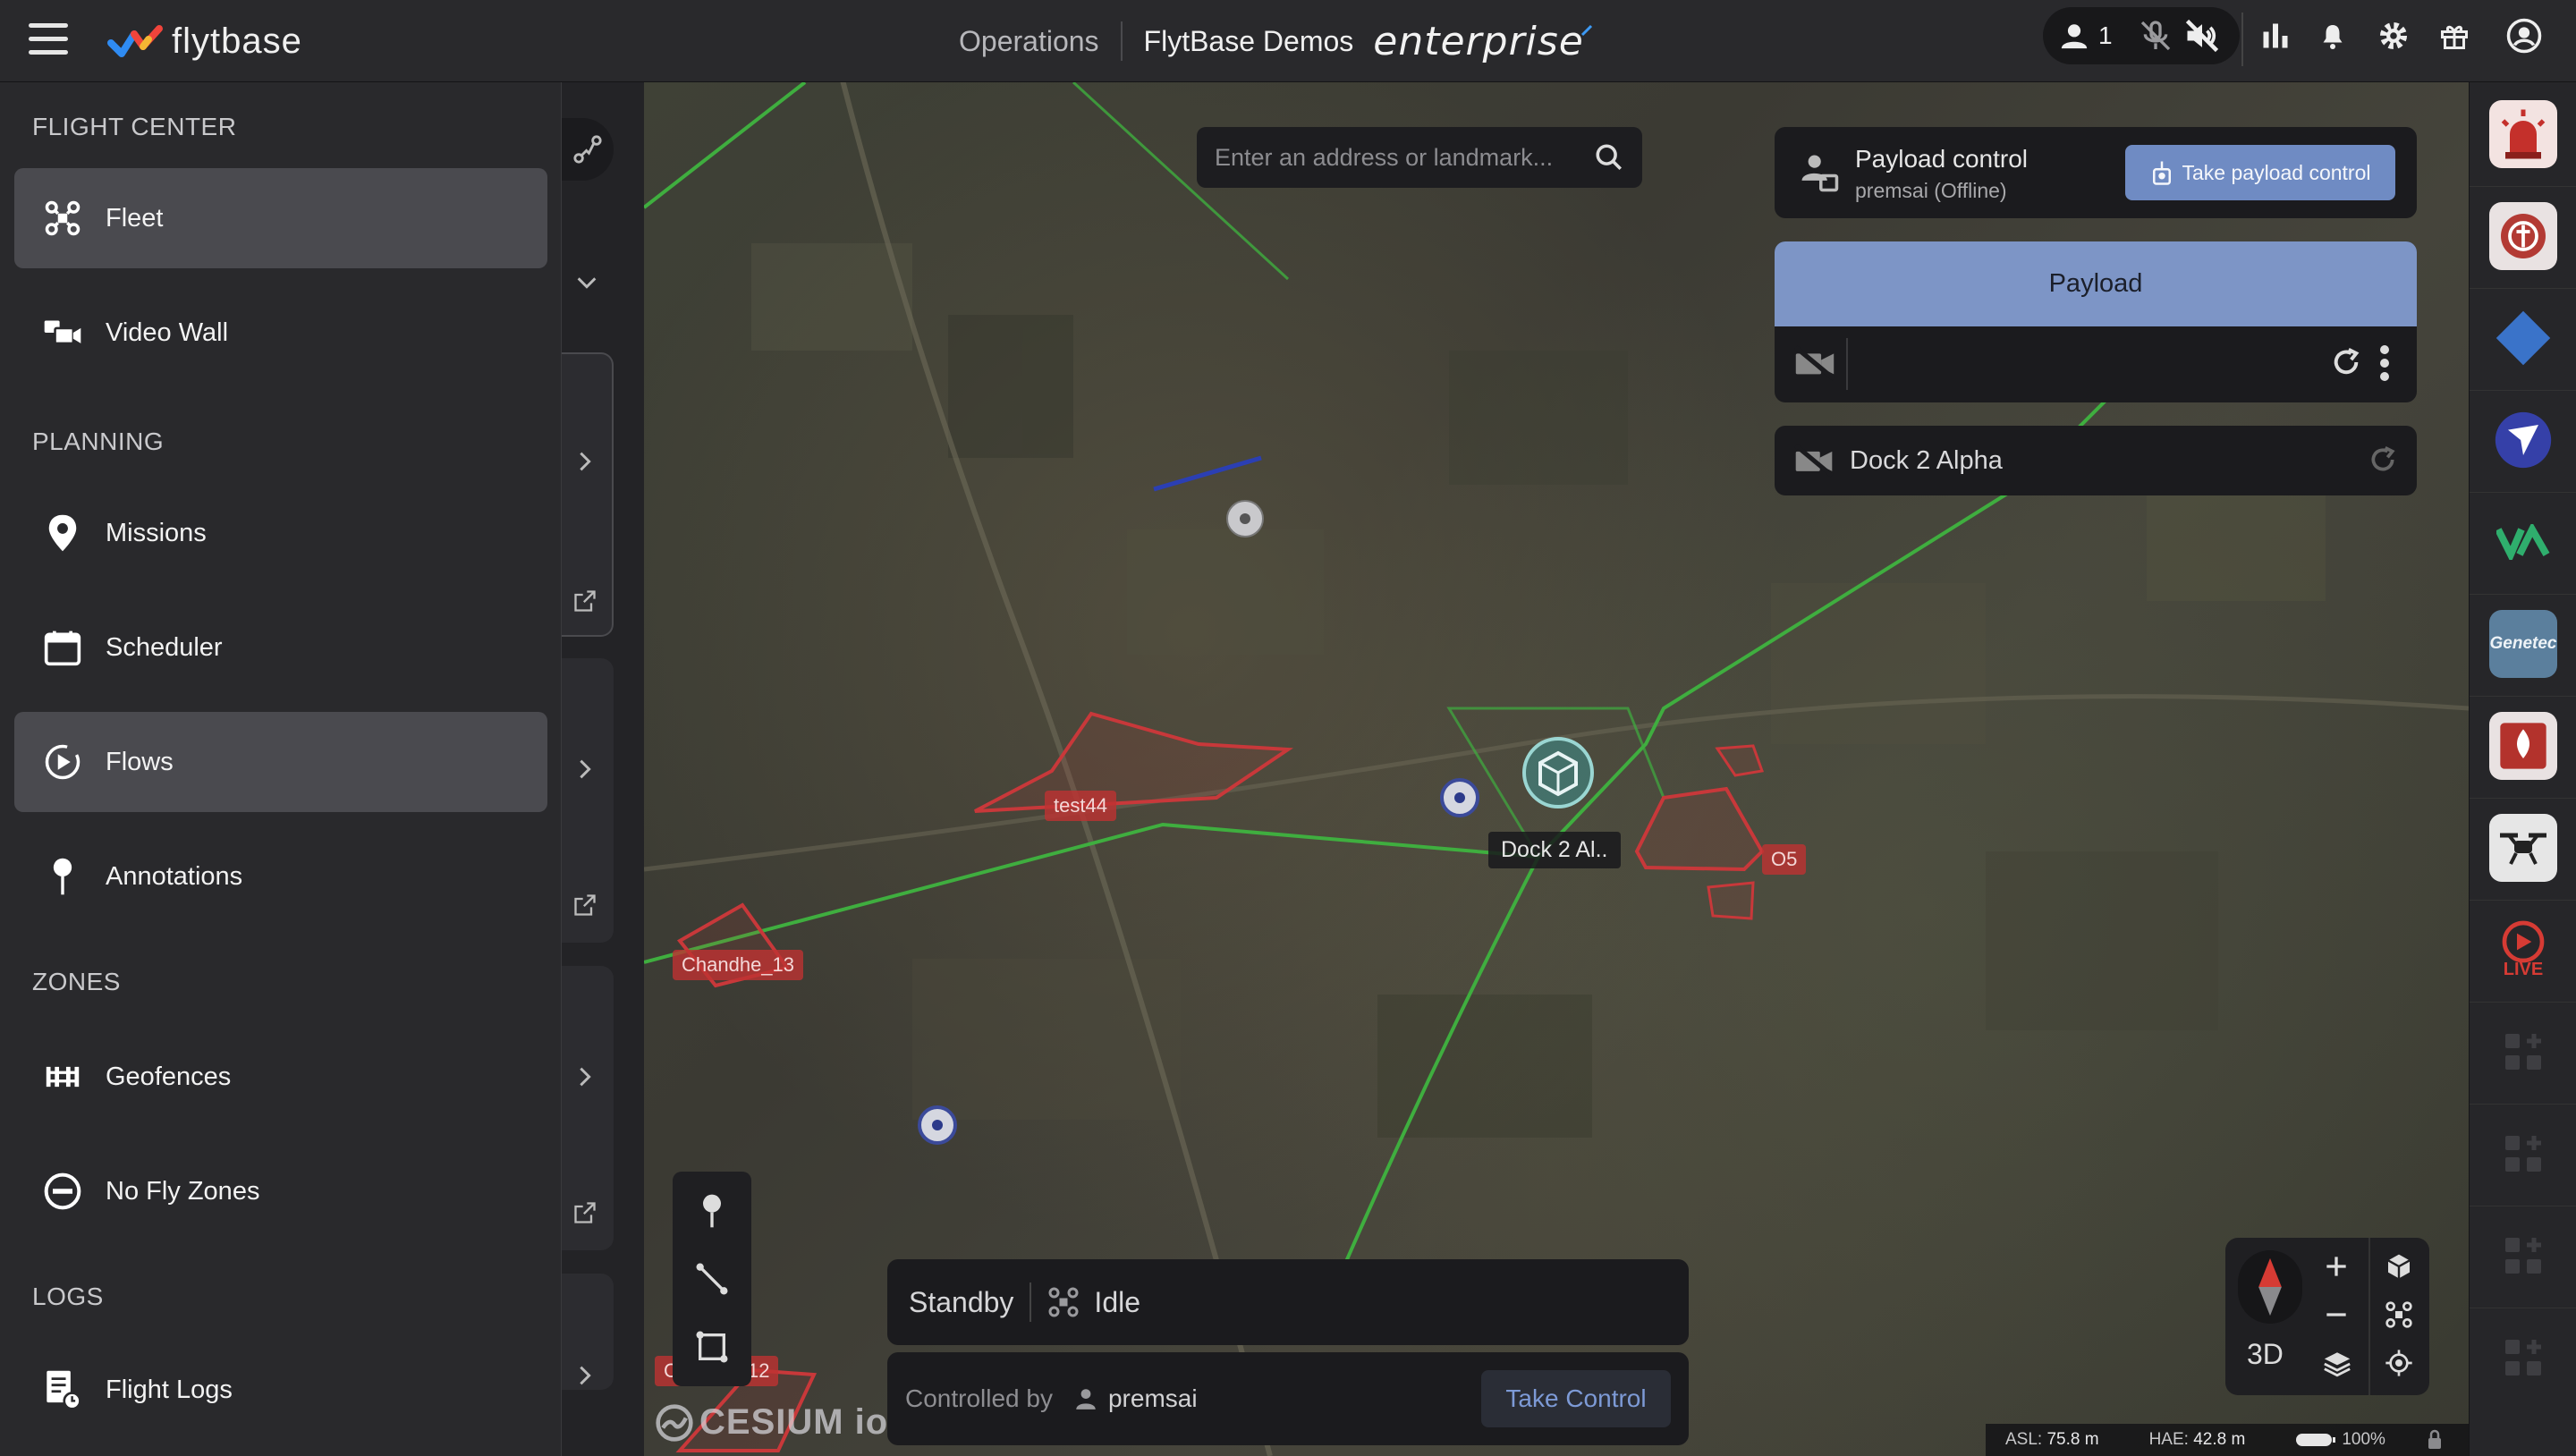 This screenshot has height=1456, width=2576. I want to click on rail-drone-app, so click(2523, 848).